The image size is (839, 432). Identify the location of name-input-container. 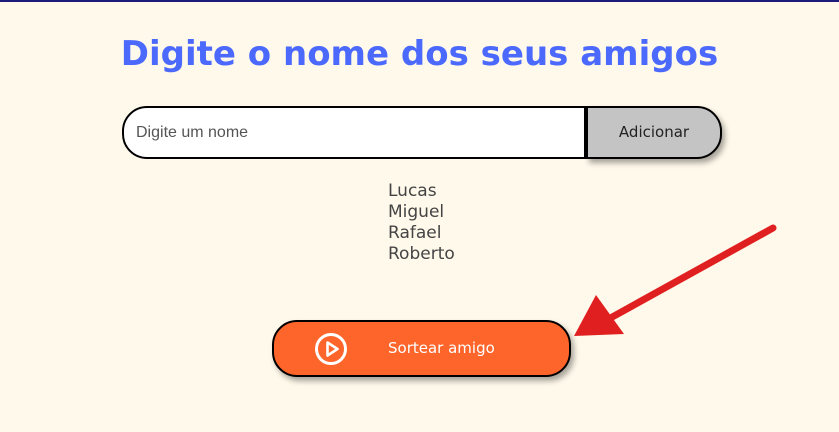
(354, 132).